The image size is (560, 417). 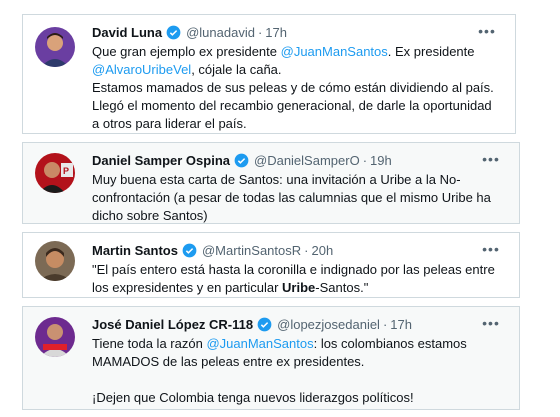 I want to click on text-span: , cójale la caña., so click(x=236, y=69).